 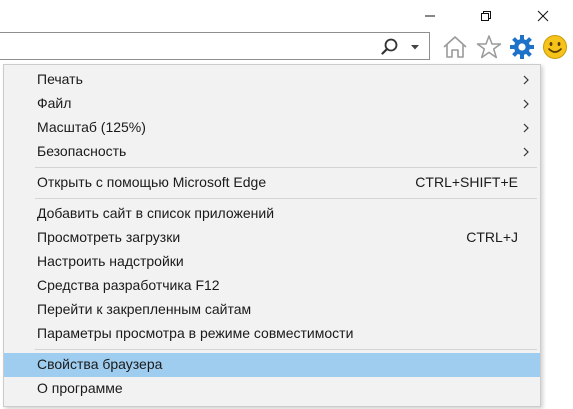 What do you see at coordinates (272, 262) in the screenshot?
I see `menu-item-manage-addons: Настроить надстройки` at bounding box center [272, 262].